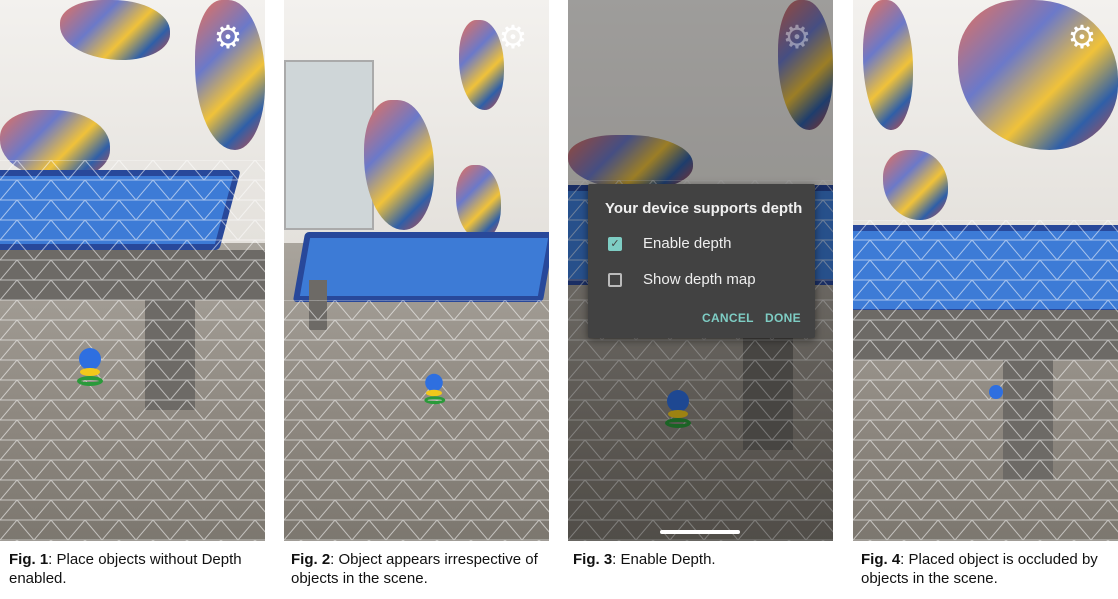 This screenshot has width=1118, height=599. Describe the element at coordinates (644, 559) in the screenshot. I see `caption-fig-3: Fig. 3: Enable Depth.` at that location.